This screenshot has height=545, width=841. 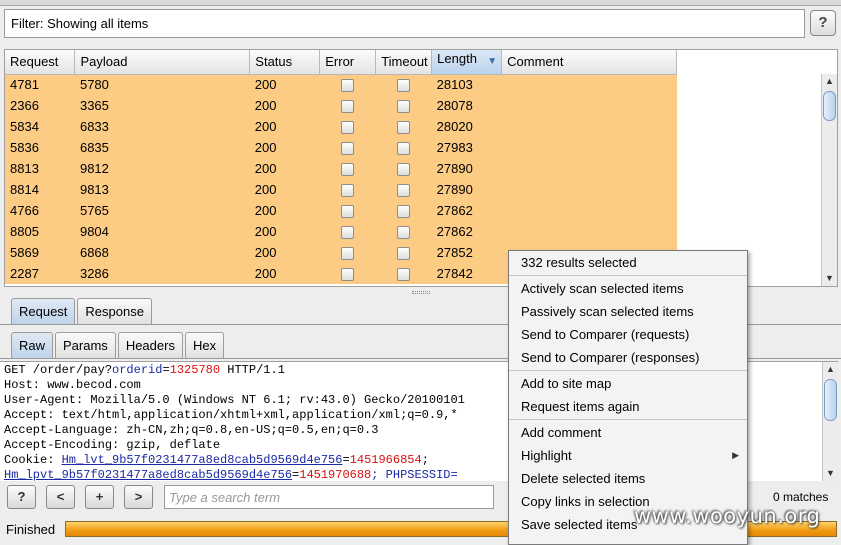 I want to click on tab-response: Response, so click(x=114, y=311).